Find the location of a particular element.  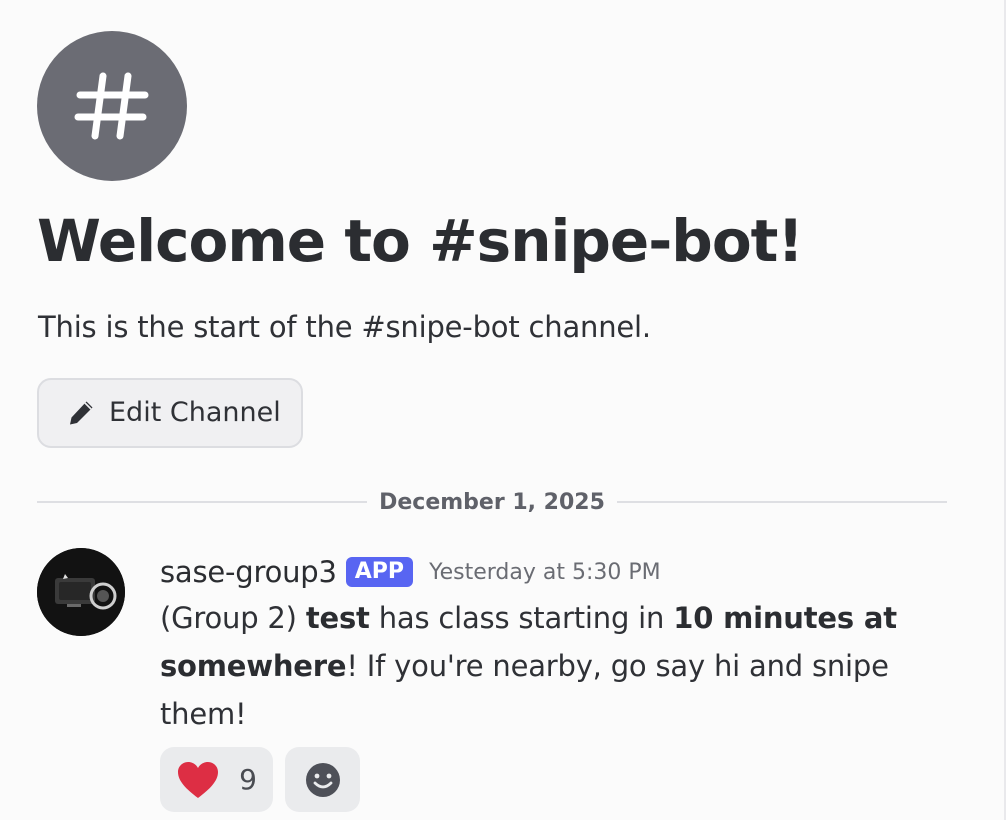

reactions-bar: 9 is located at coordinates (260, 779).